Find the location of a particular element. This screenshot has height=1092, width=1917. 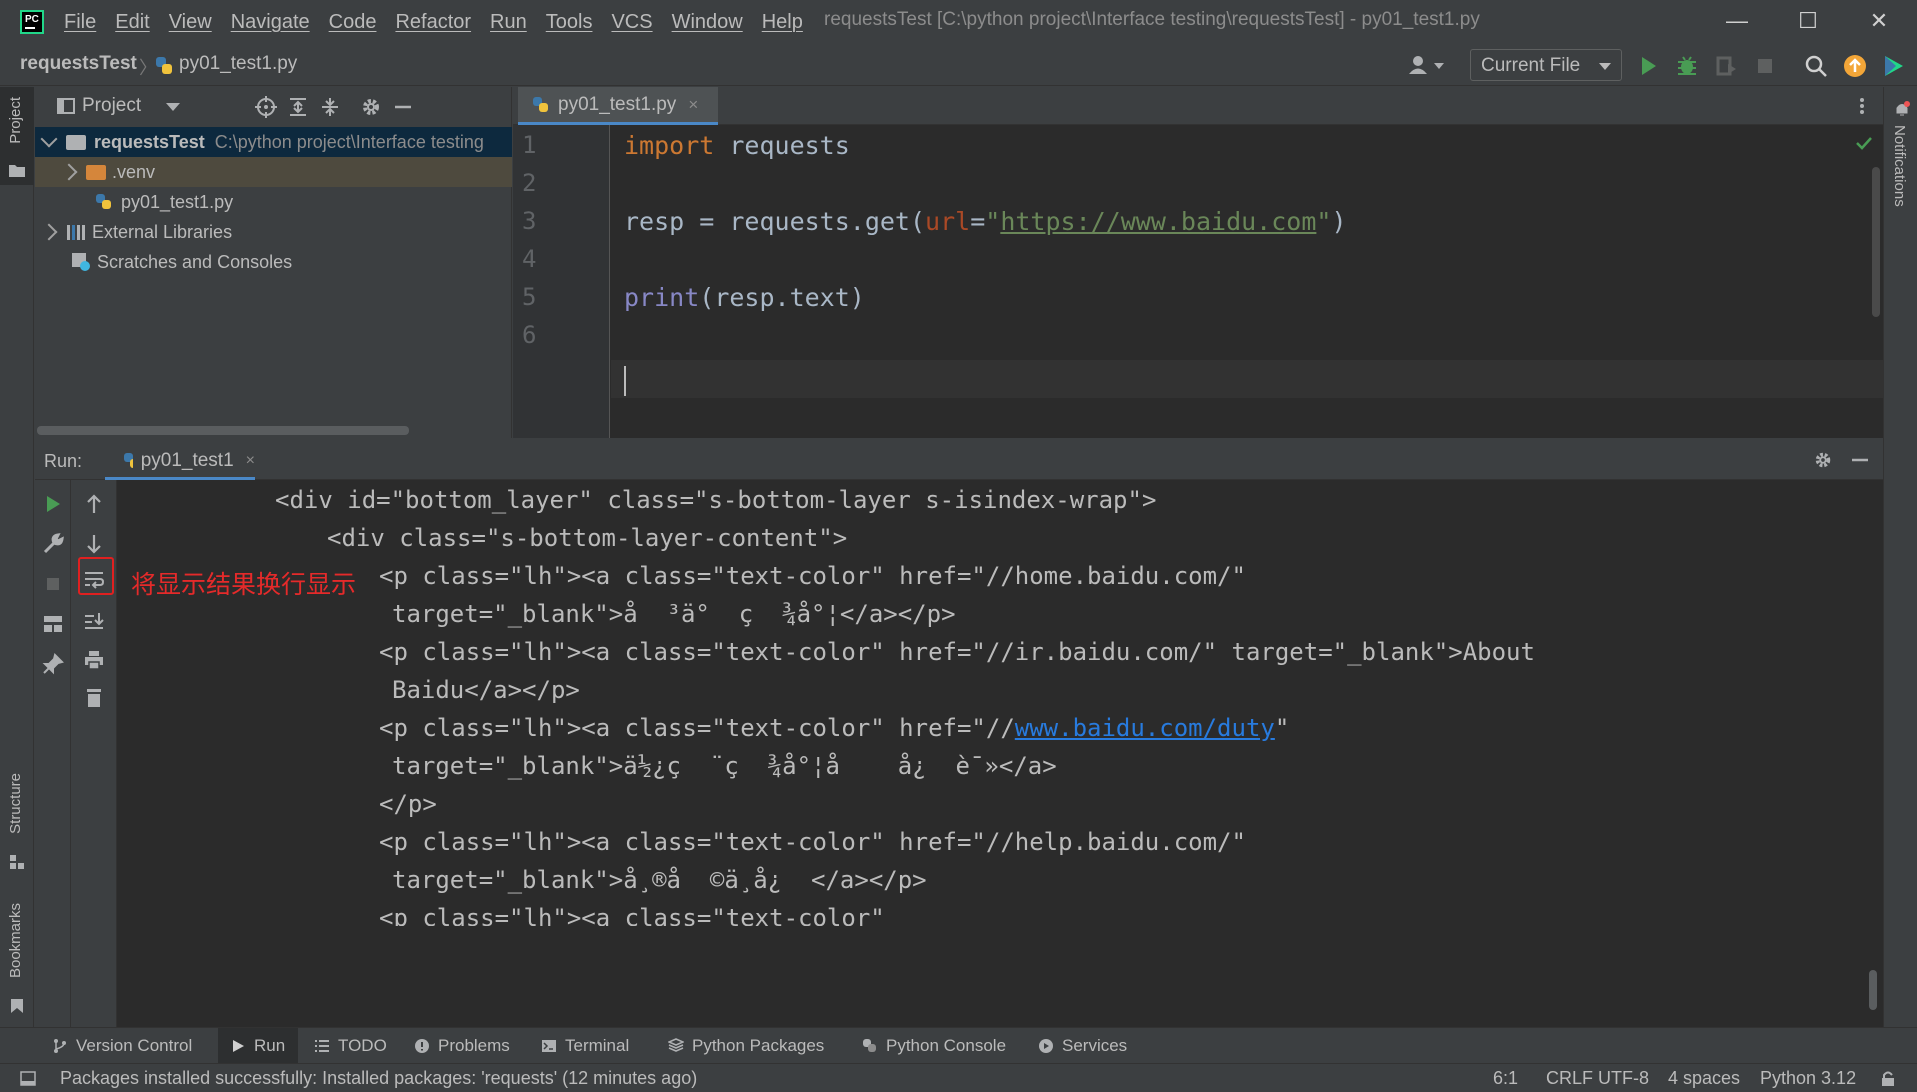

tab-python-console: Python Console is located at coordinates (934, 1046).